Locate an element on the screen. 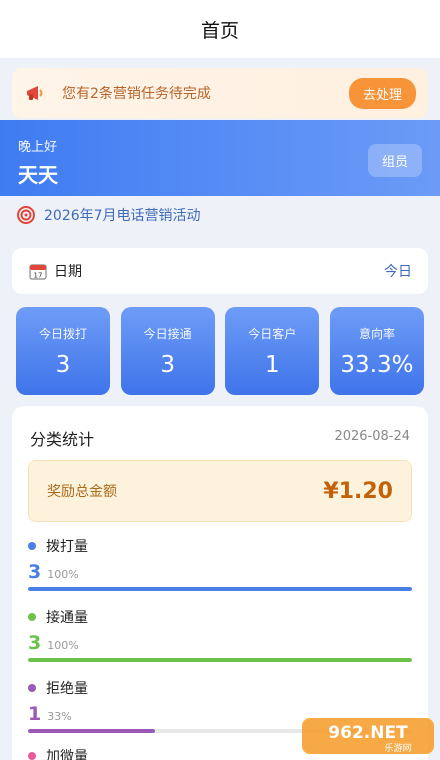 Image resolution: width=440 pixels, height=760 pixels. metric-connect-count: 接通量 3 100% is located at coordinates (220, 634).